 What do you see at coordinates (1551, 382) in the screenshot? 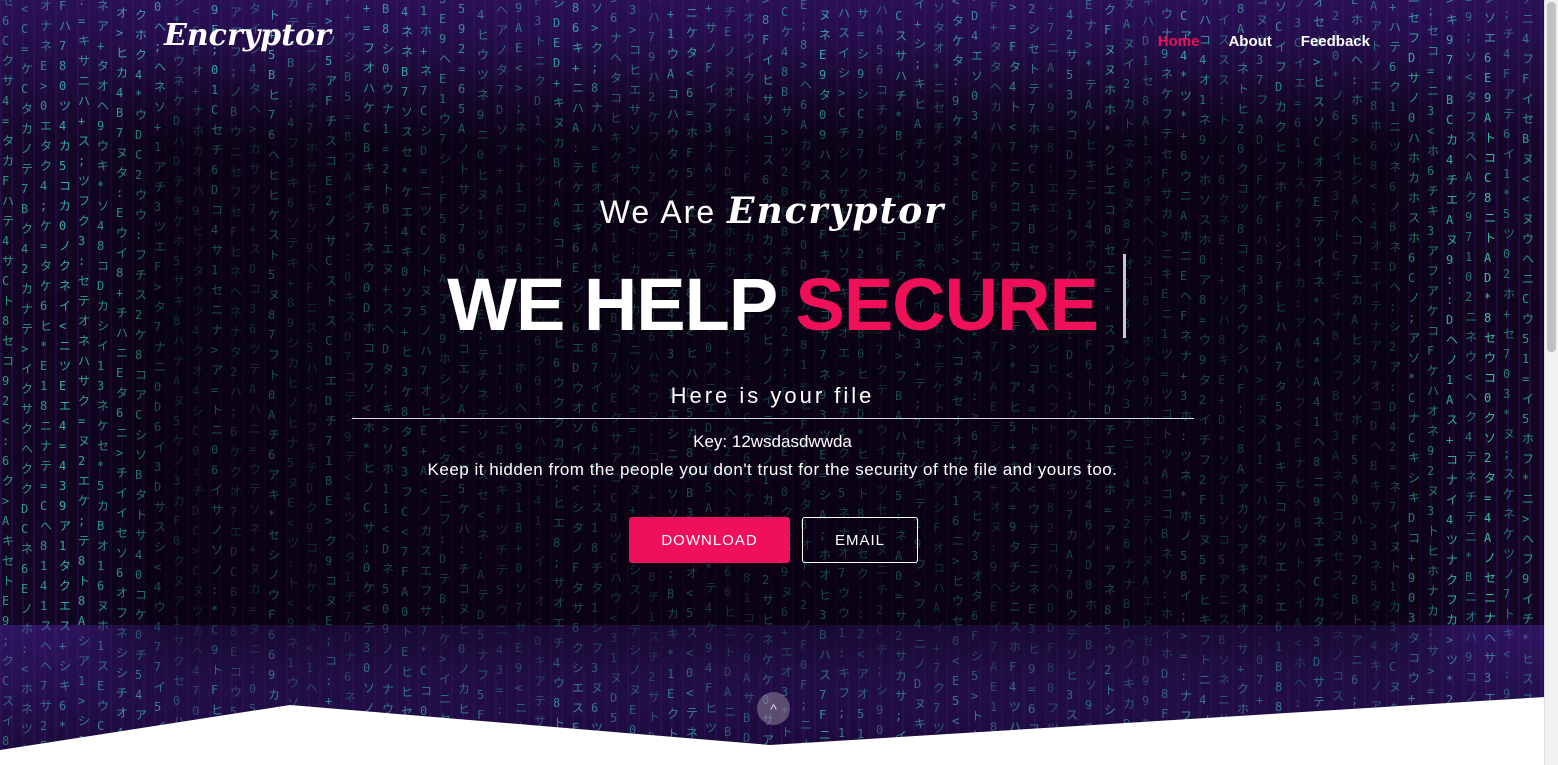
I see `page-scrollbar` at bounding box center [1551, 382].